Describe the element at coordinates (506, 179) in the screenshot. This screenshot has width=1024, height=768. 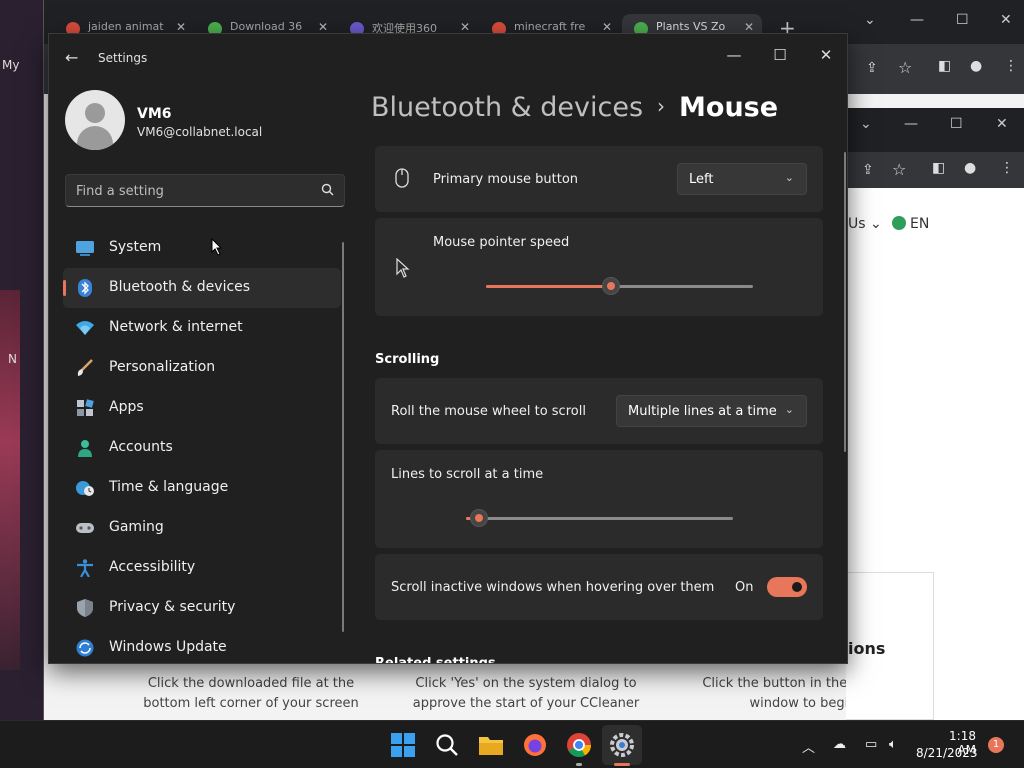
I see `setting-label: Primary mouse button` at that location.